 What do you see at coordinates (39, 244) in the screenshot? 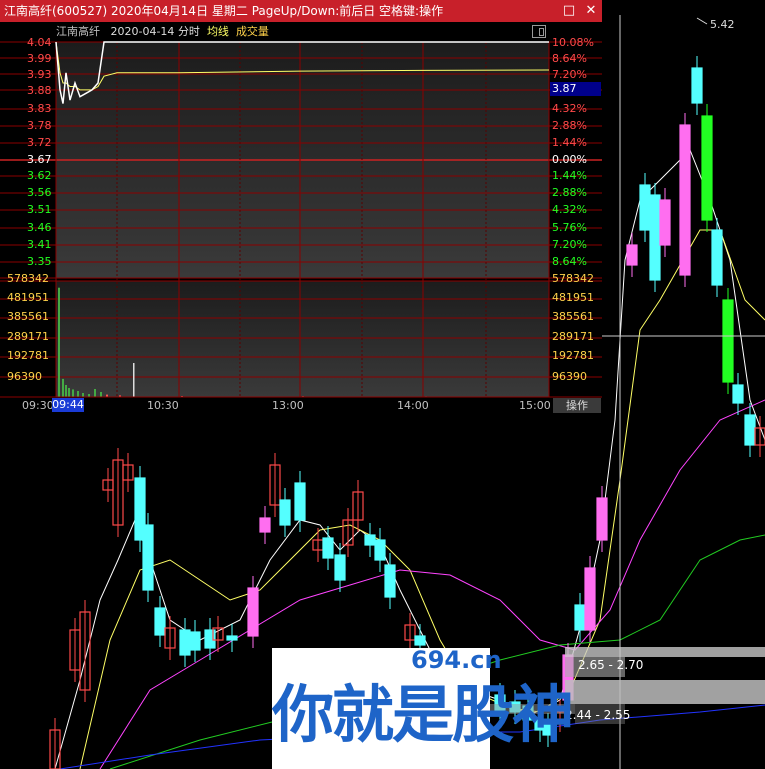
I see `price-axis-label: 3.41` at bounding box center [39, 244].